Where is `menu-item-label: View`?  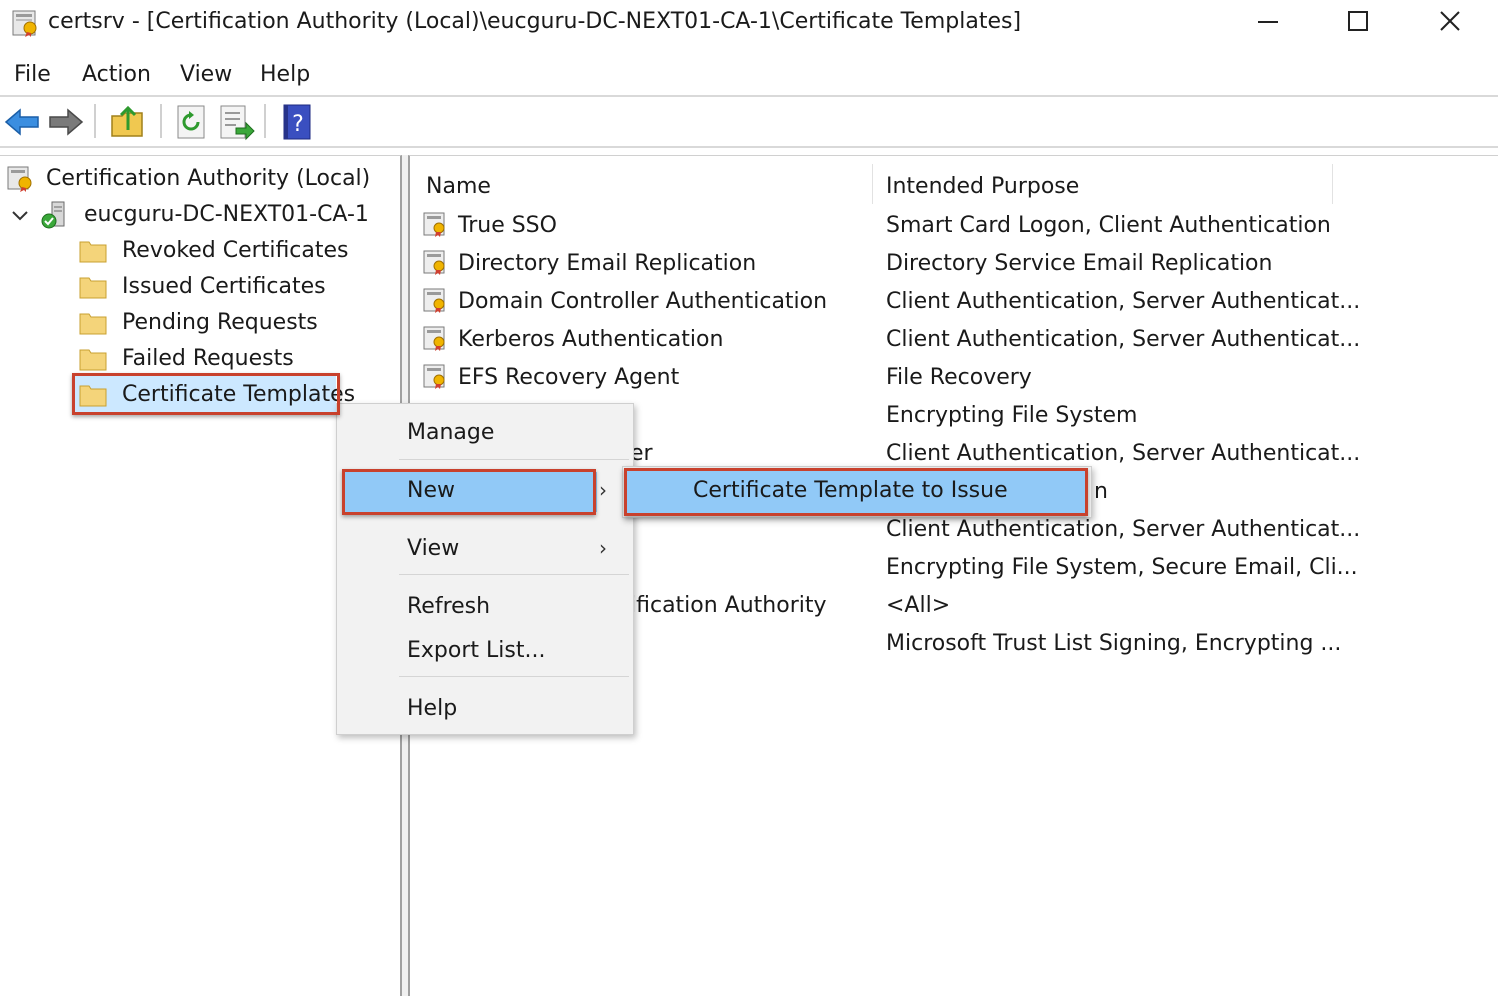
menu-item-label: View is located at coordinates (433, 548).